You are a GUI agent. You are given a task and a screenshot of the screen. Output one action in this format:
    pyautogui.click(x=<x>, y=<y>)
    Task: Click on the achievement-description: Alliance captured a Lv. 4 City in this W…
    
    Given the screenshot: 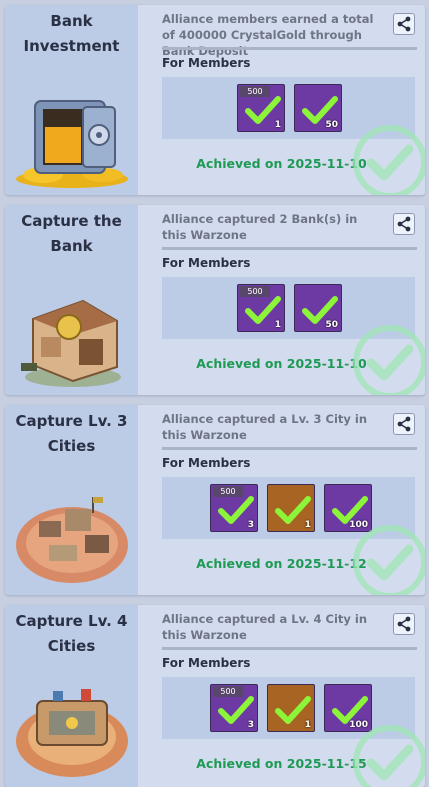 What is the action you would take?
    pyautogui.click(x=265, y=627)
    